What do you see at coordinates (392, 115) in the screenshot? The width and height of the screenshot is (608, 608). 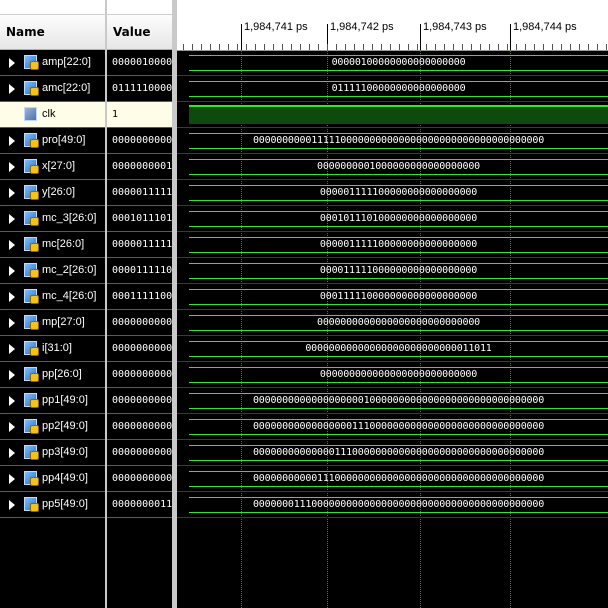 I see `waveform-row` at bounding box center [392, 115].